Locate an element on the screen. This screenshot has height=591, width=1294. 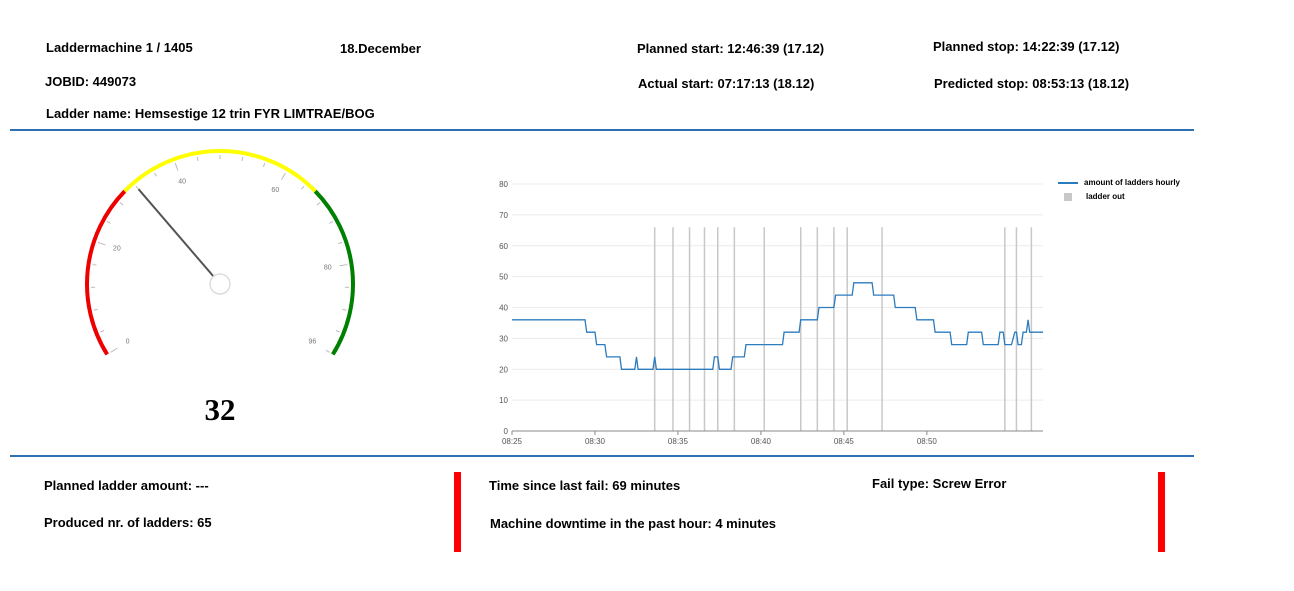
x-tick-label: 08:25 is located at coordinates (512, 441).